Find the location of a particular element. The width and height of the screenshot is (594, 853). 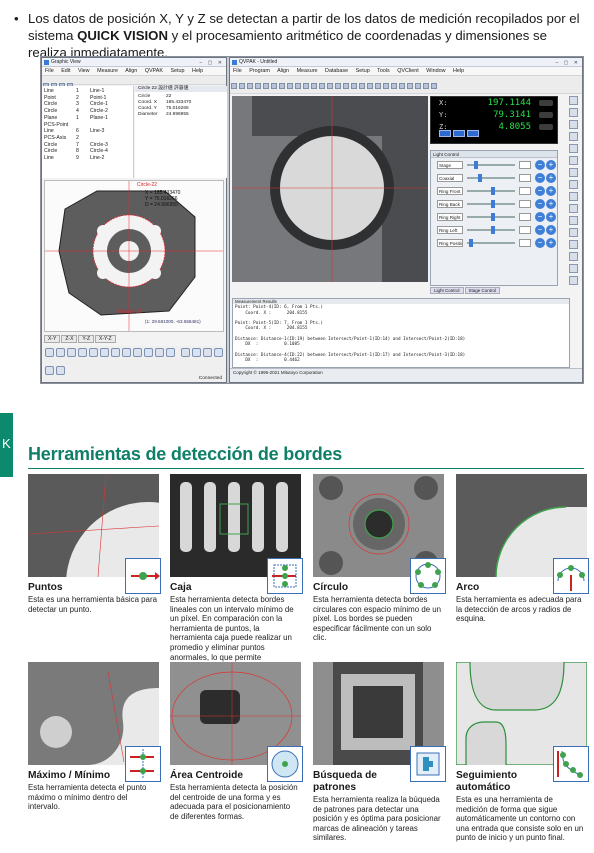

tab-stage-control: Stage Control is located at coordinates (482, 290).